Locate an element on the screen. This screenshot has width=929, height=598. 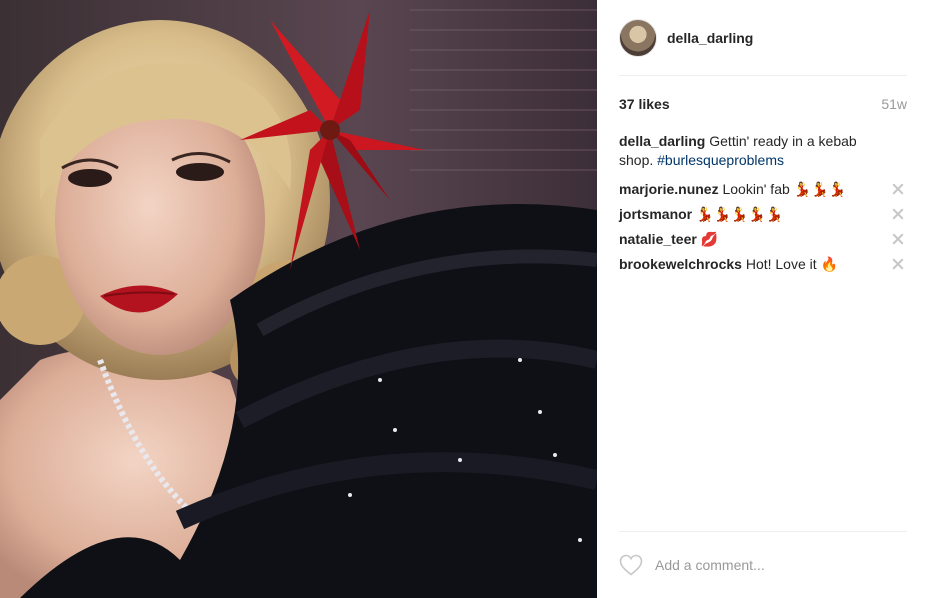
author-username: della_darling is located at coordinates (710, 38).